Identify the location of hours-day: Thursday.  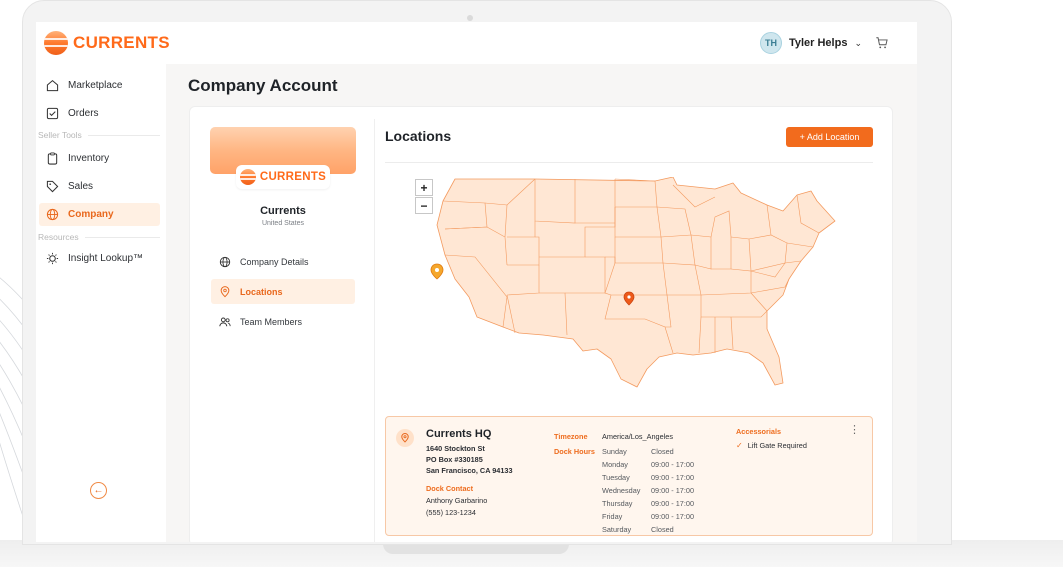
(617, 503).